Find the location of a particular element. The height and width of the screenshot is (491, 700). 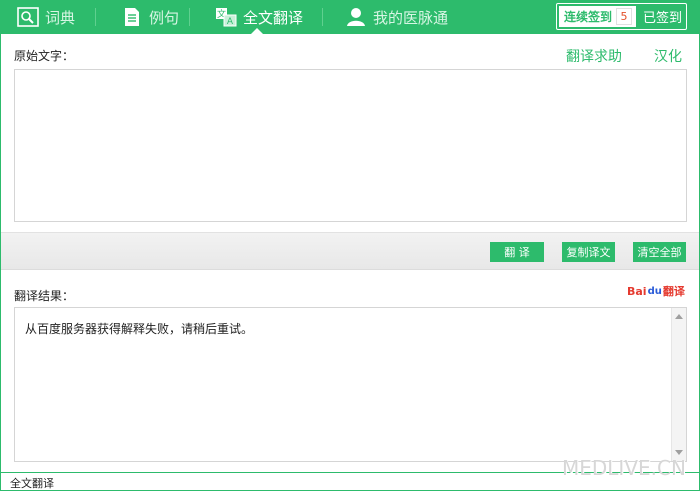

tab-my-medlive-label: 我的医脉通 is located at coordinates (411, 17).